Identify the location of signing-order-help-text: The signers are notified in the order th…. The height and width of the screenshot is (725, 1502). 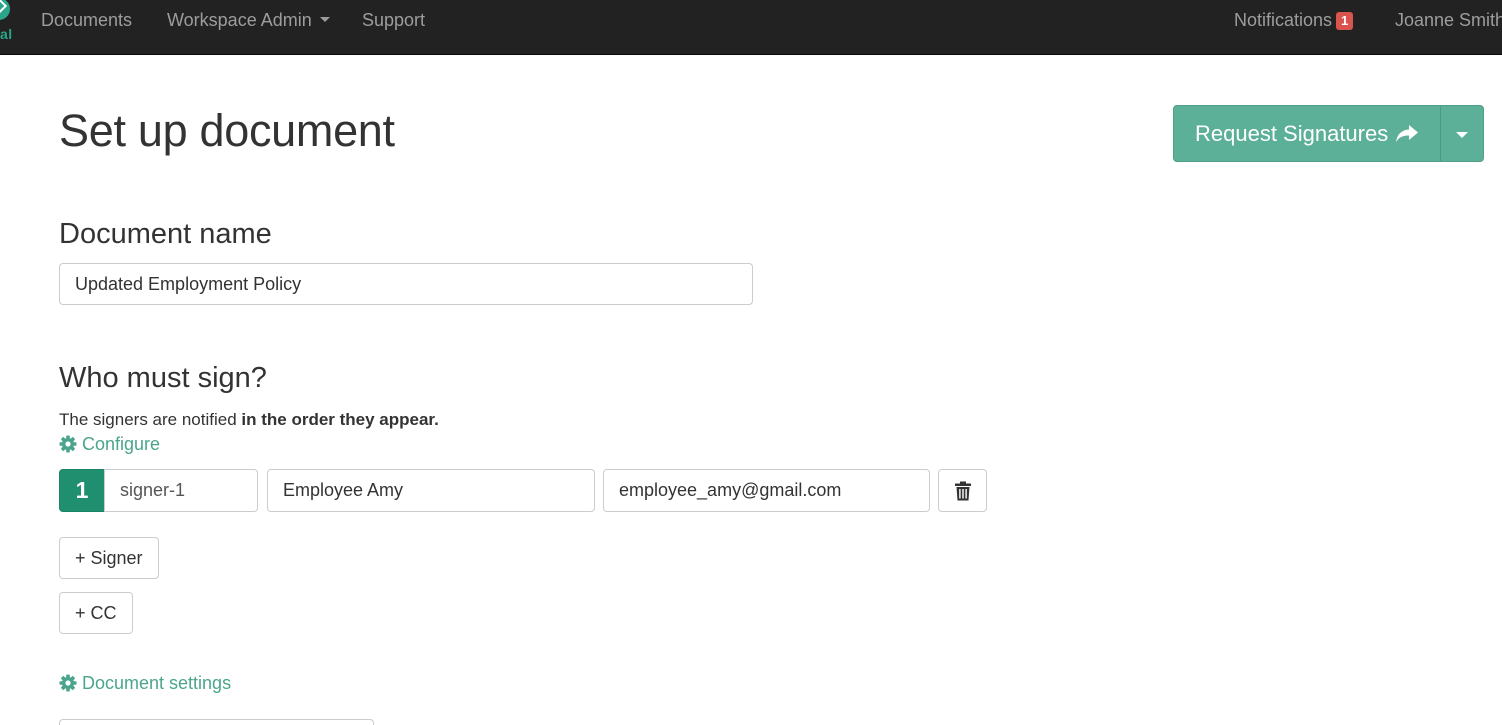
(249, 420).